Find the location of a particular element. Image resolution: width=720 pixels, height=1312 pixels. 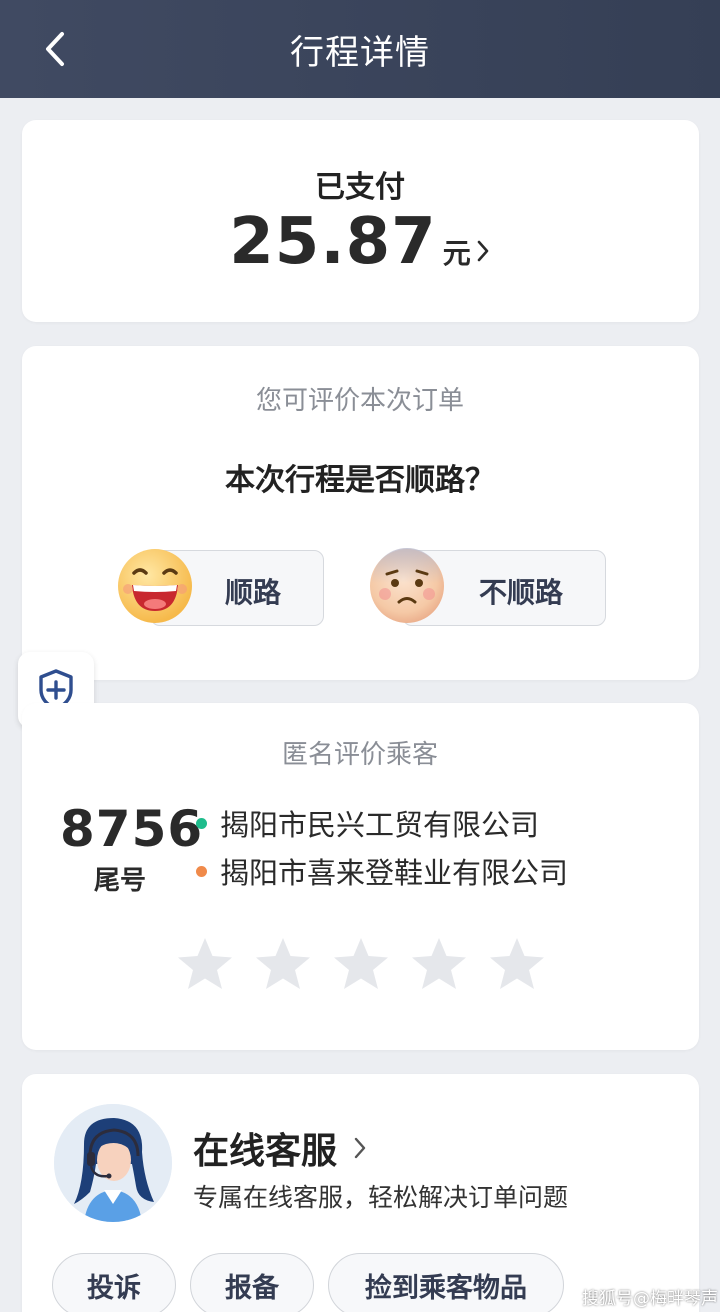

worried-face-icon is located at coordinates (407, 586).